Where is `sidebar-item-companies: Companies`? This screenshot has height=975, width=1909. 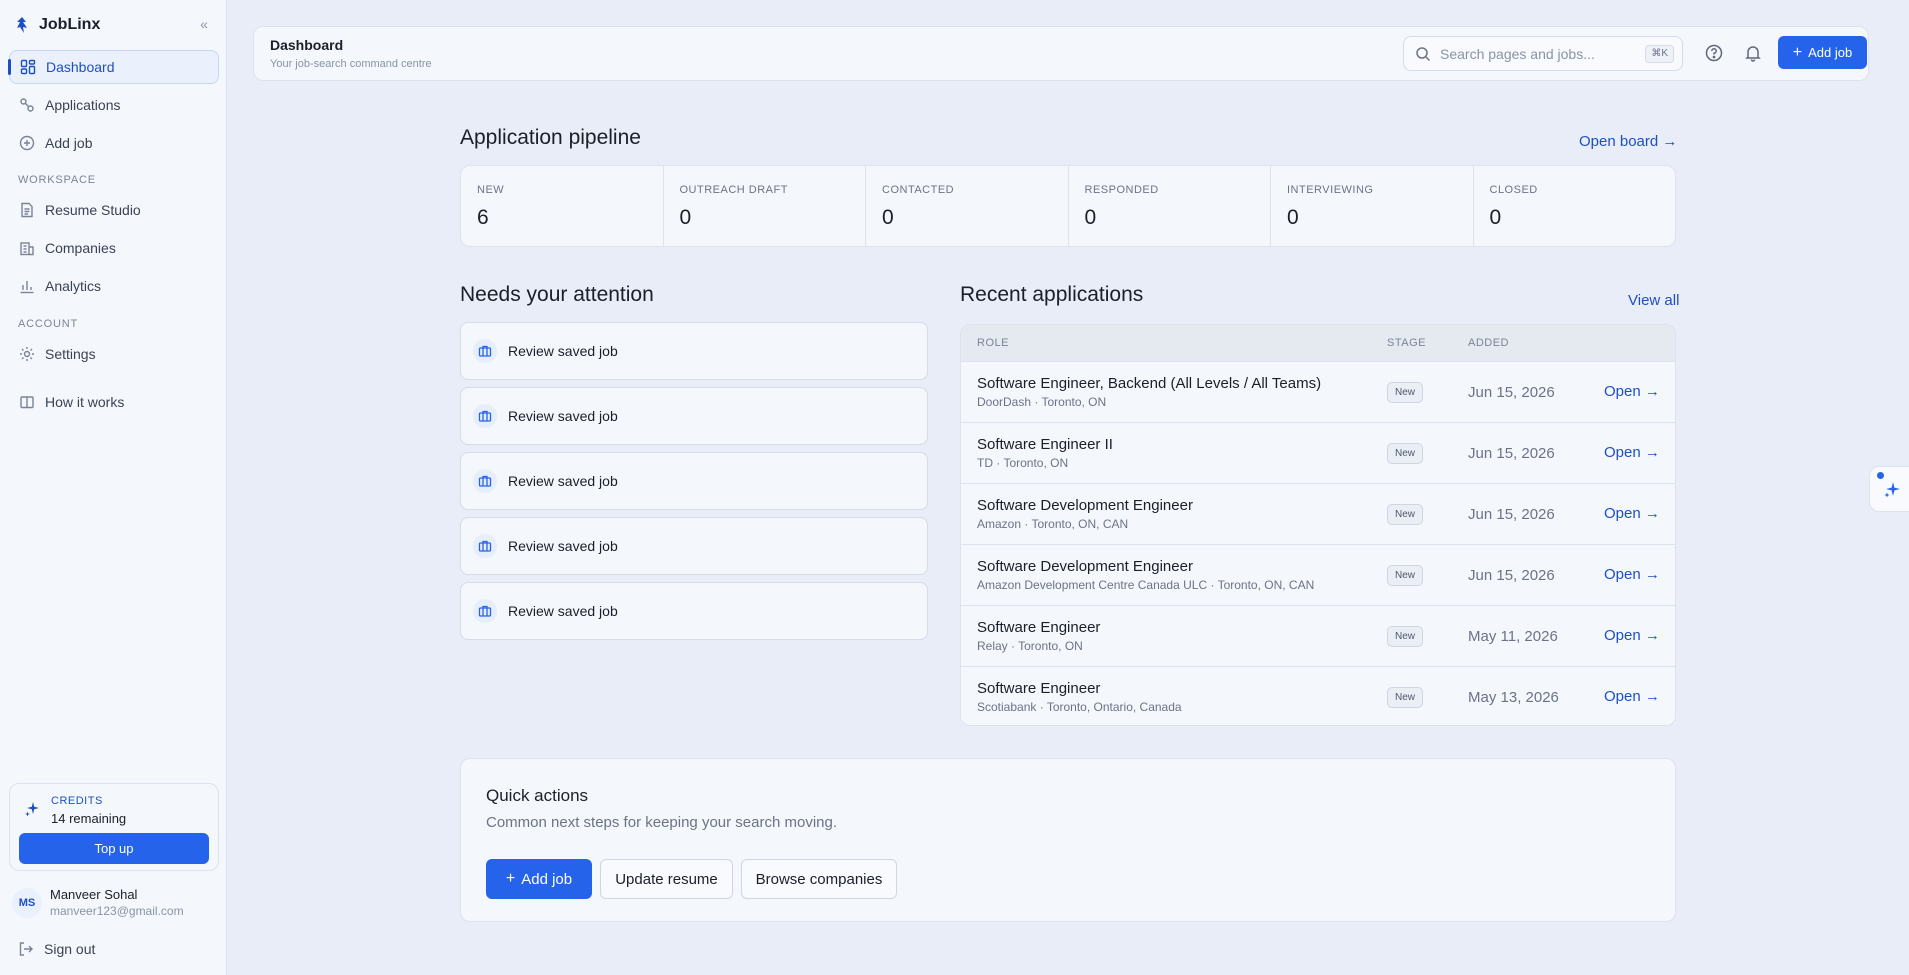
sidebar-item-companies: Companies is located at coordinates (114, 248).